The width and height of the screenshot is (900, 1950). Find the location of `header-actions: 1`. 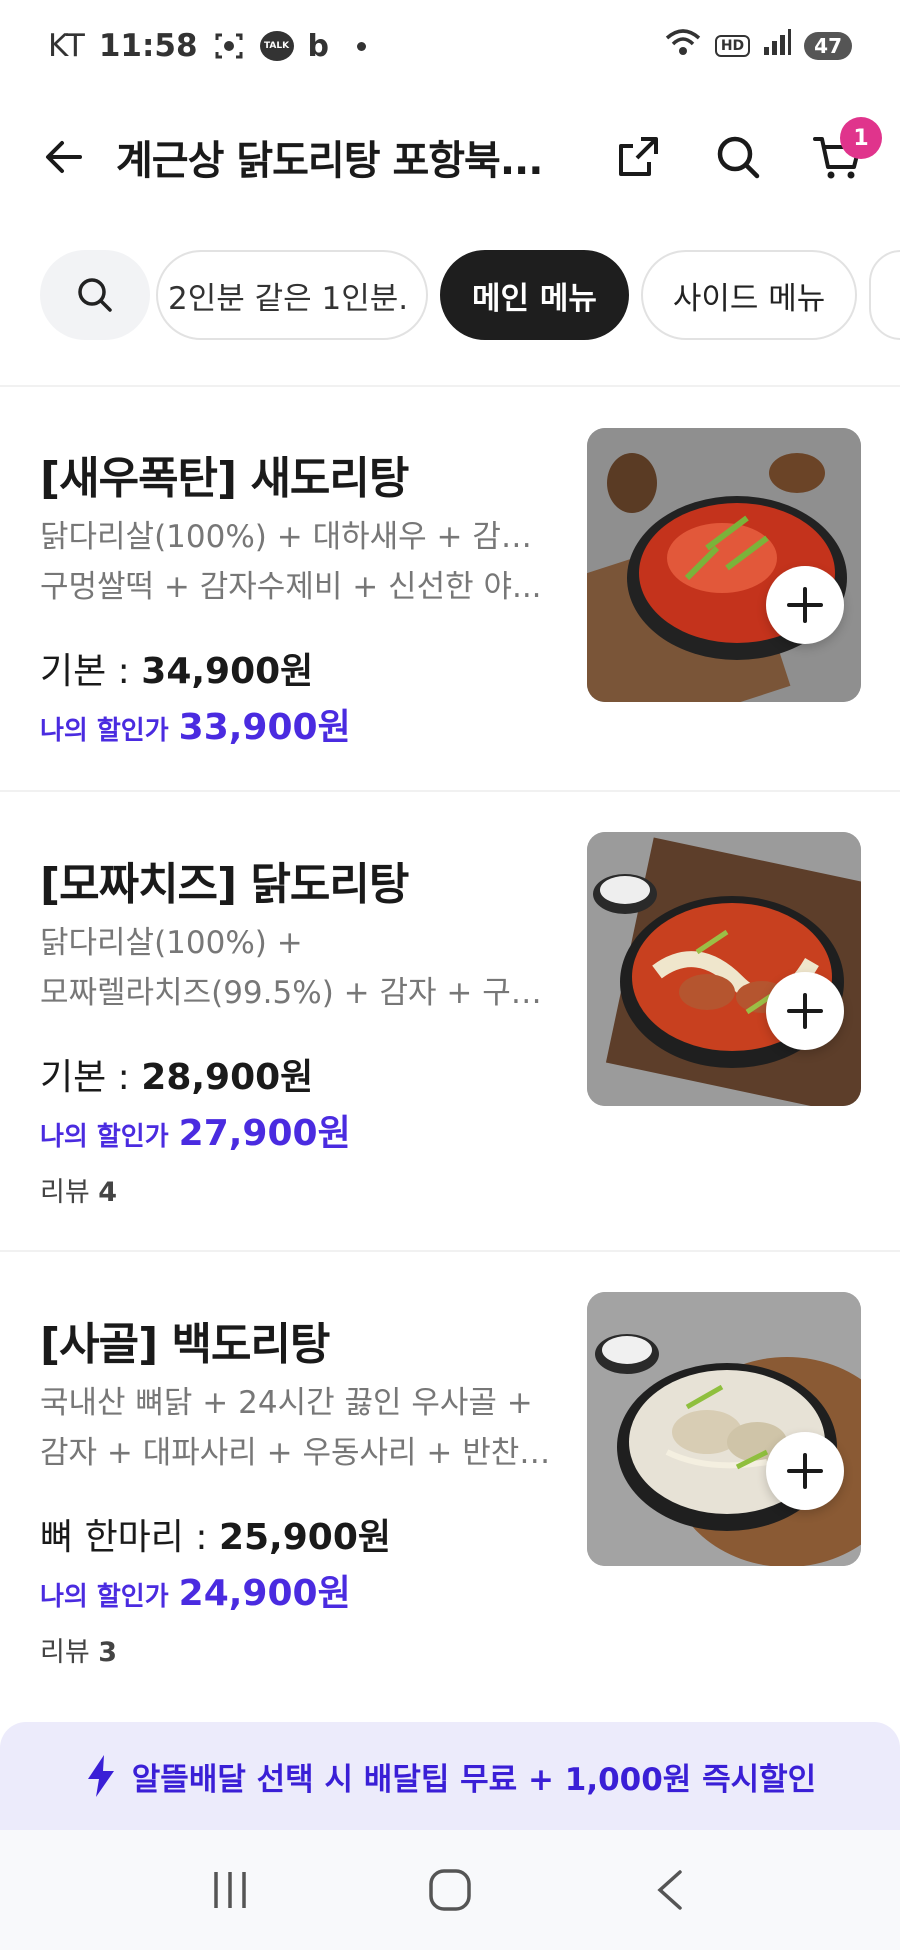

header-actions: 1 is located at coordinates (745, 152).